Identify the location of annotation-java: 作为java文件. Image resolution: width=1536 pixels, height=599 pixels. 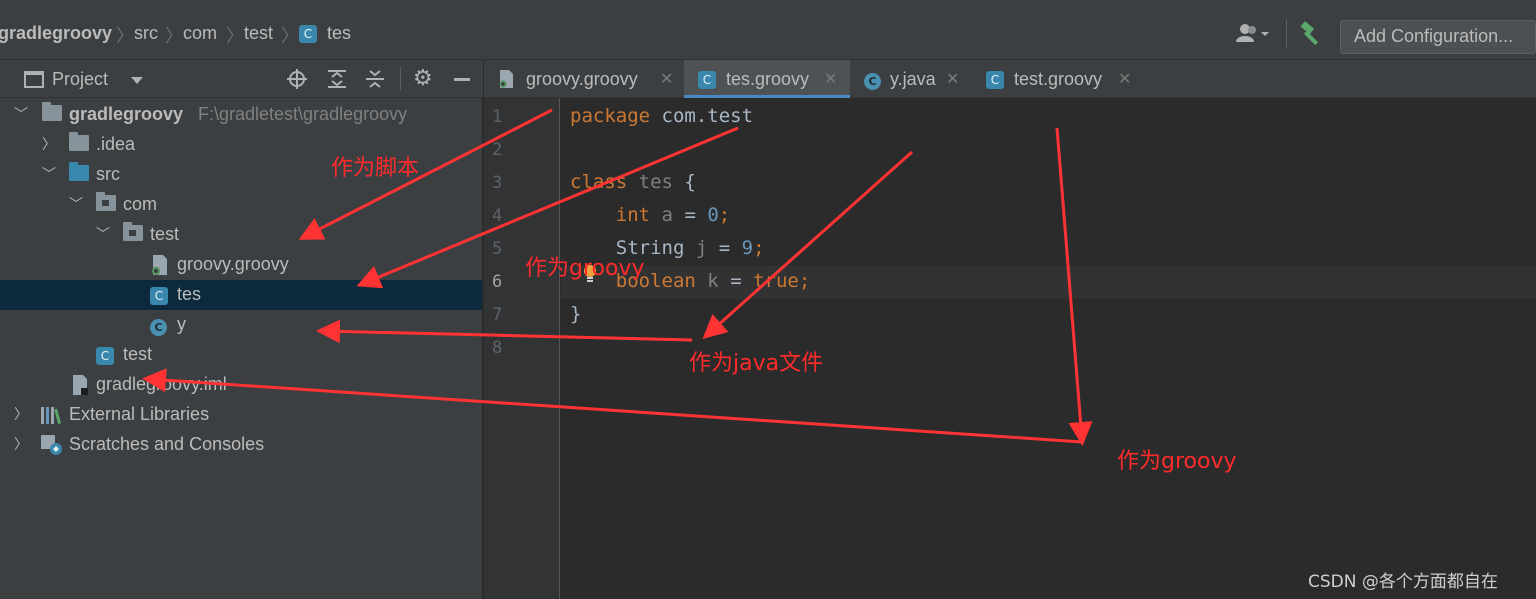
(756, 363).